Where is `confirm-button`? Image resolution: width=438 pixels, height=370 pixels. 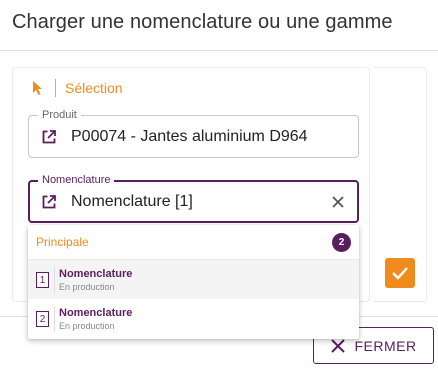 confirm-button is located at coordinates (400, 273).